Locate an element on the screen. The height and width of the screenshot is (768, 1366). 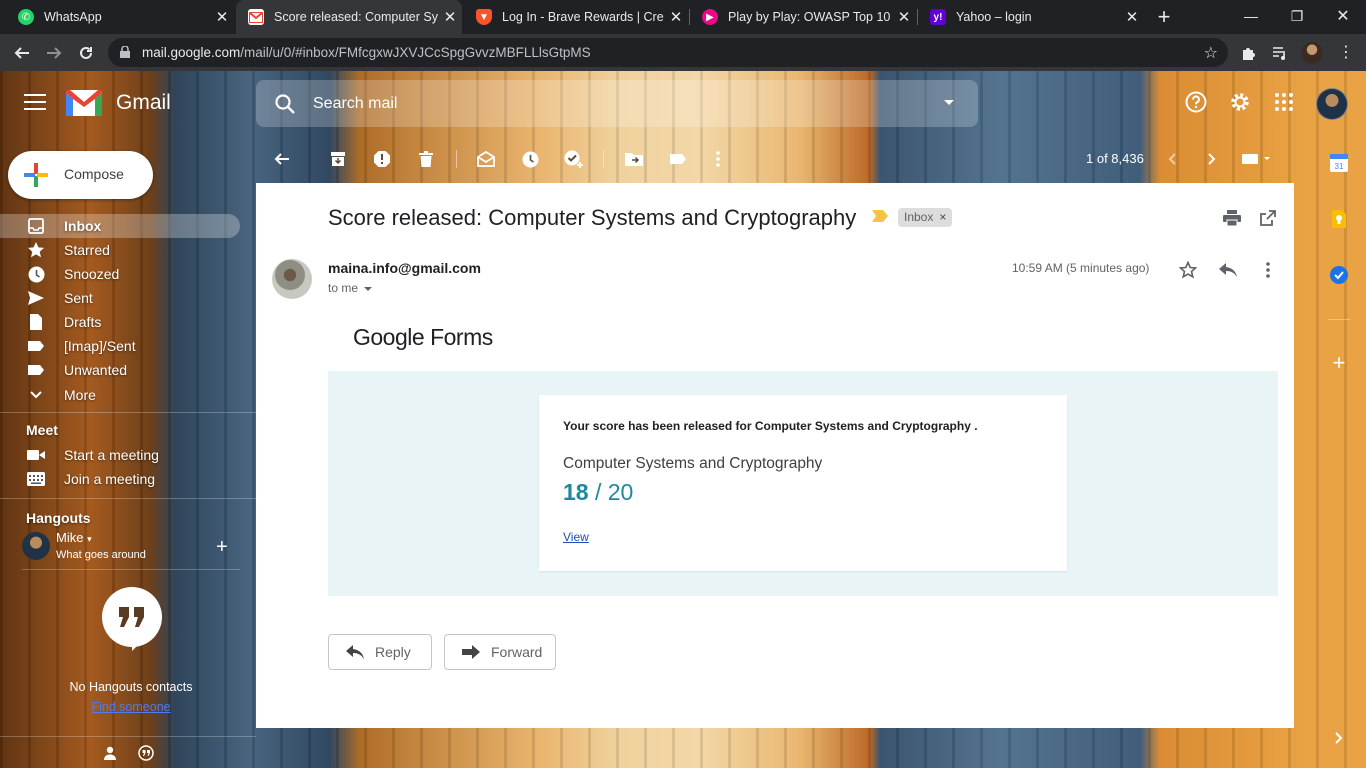
settings-gear-icon is located at coordinates (1240, 102).